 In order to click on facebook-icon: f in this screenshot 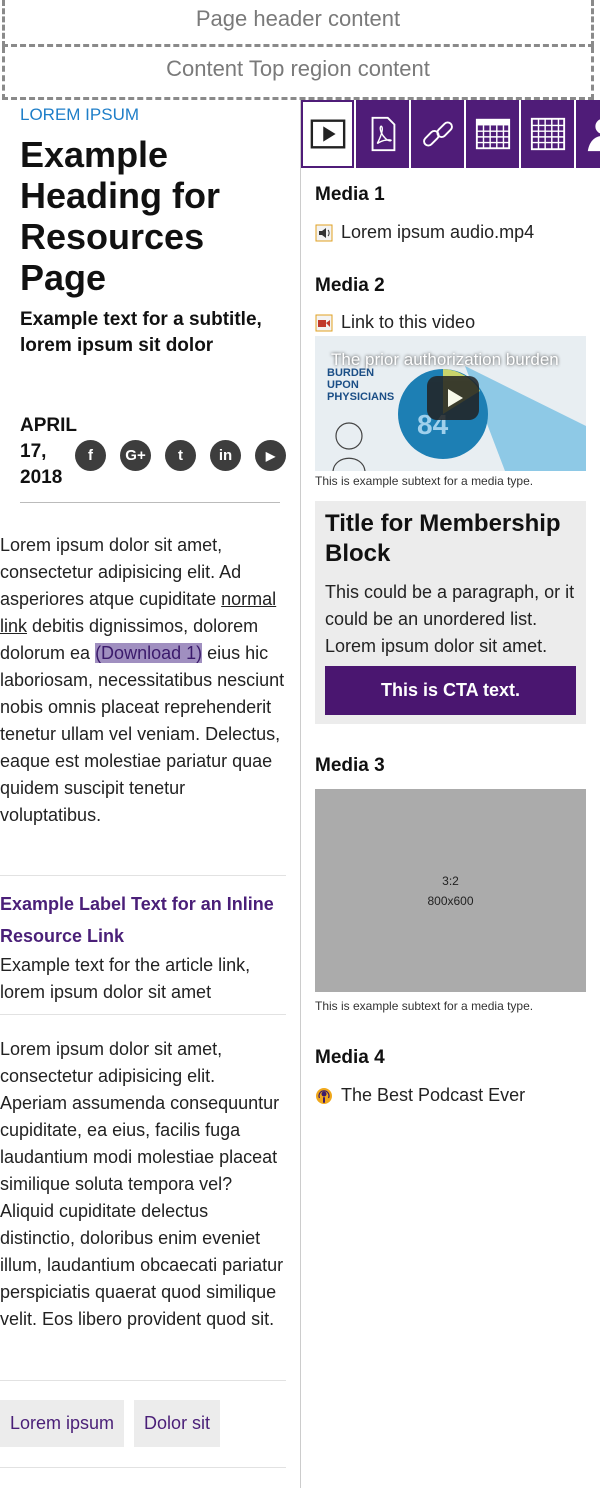, I will do `click(90, 455)`.